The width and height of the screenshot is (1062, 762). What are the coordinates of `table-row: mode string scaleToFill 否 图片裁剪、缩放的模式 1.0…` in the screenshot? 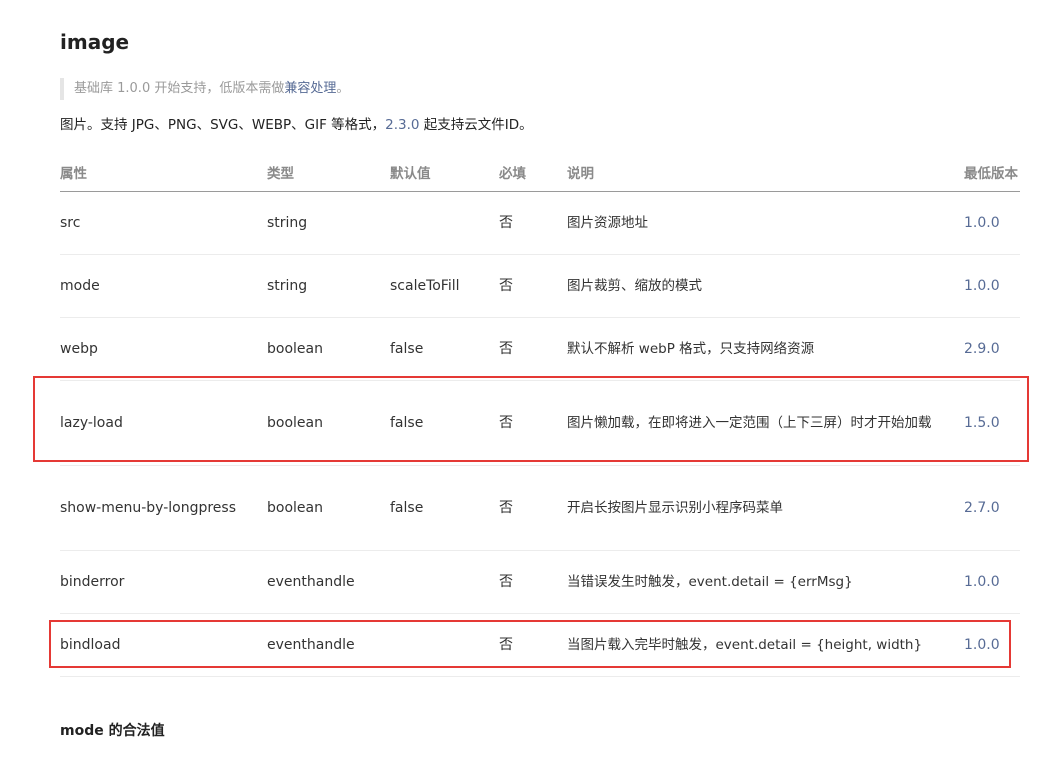 It's located at (540, 286).